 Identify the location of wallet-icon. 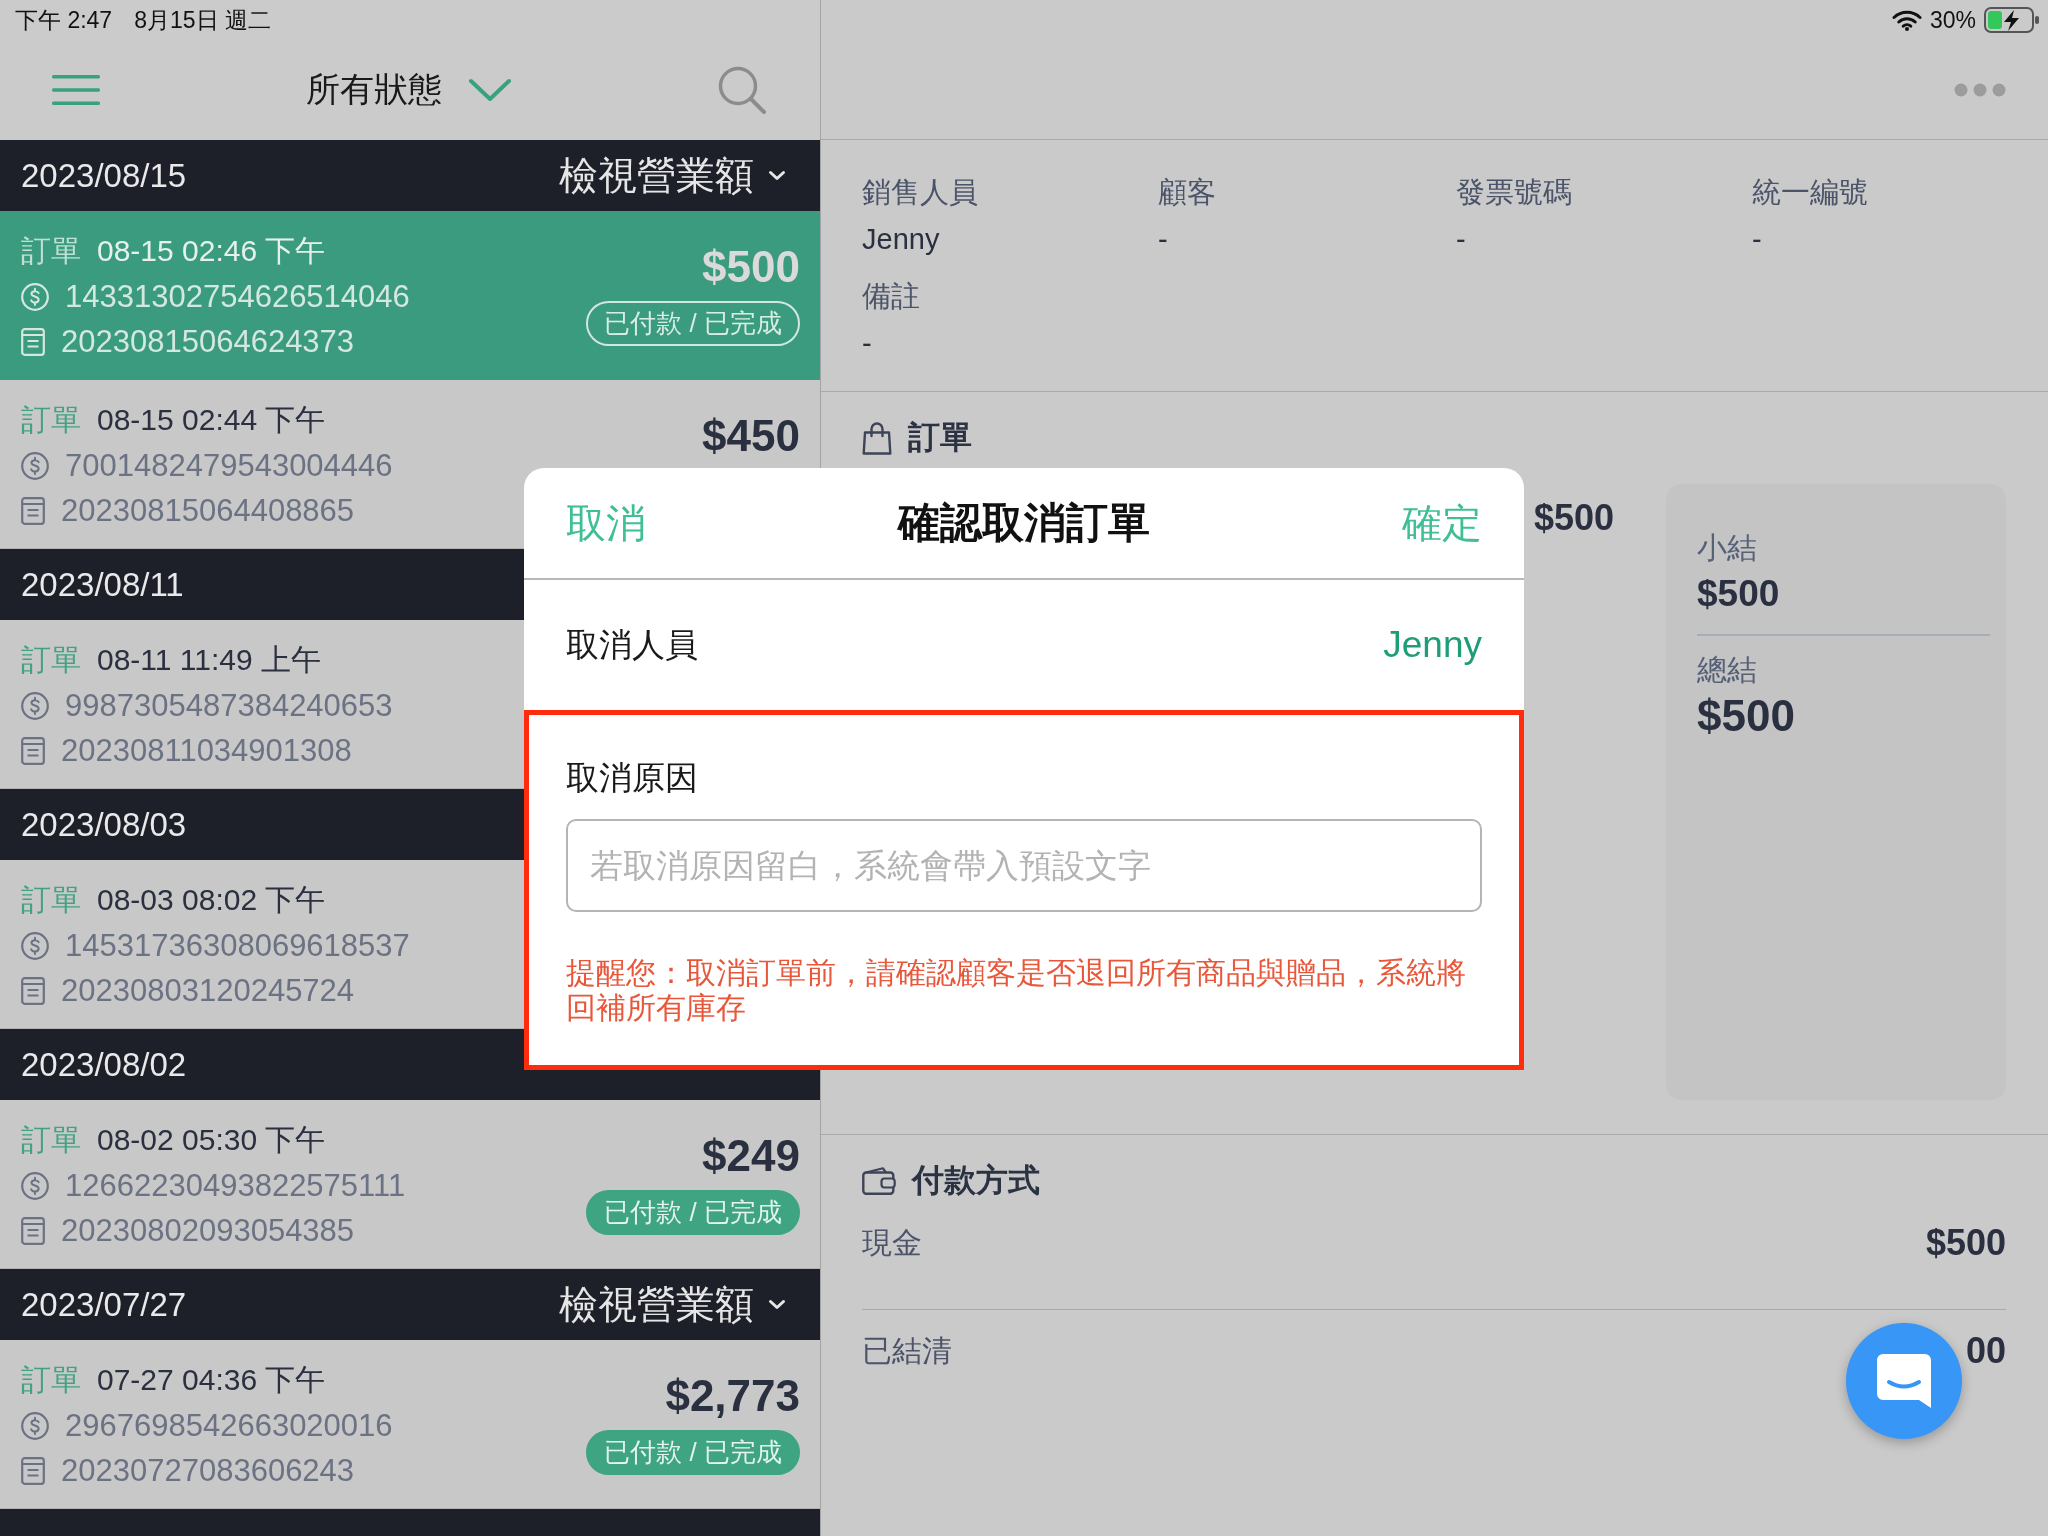
(879, 1181).